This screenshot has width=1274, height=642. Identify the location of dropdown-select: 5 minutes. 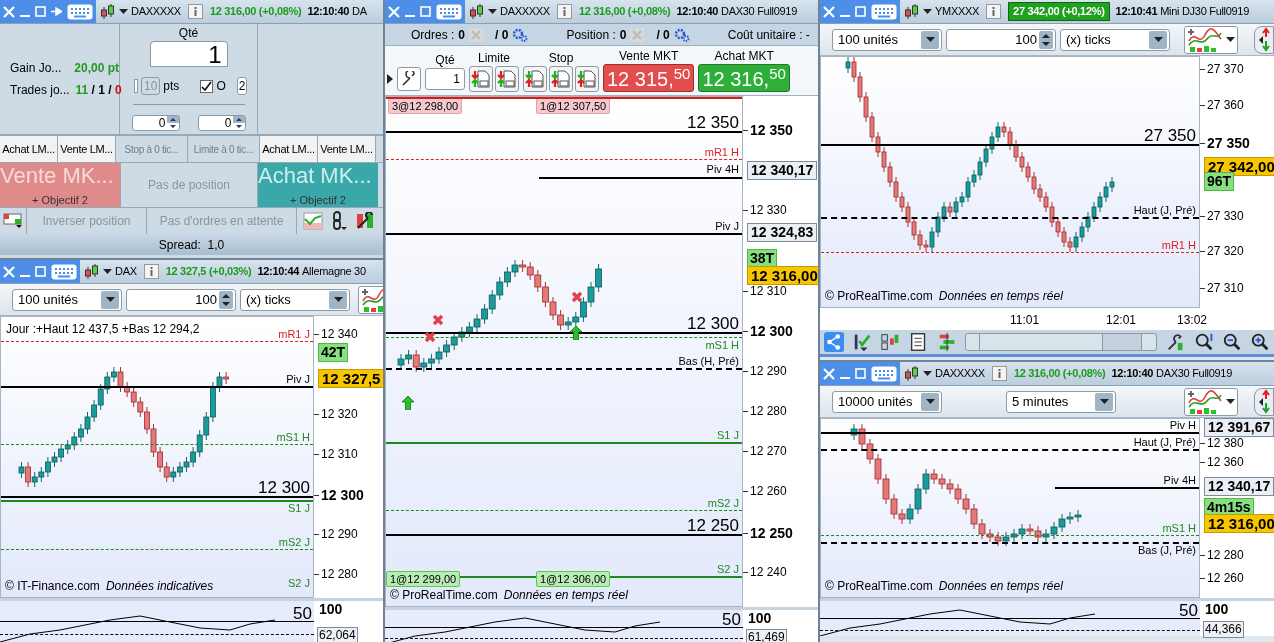
(1061, 401).